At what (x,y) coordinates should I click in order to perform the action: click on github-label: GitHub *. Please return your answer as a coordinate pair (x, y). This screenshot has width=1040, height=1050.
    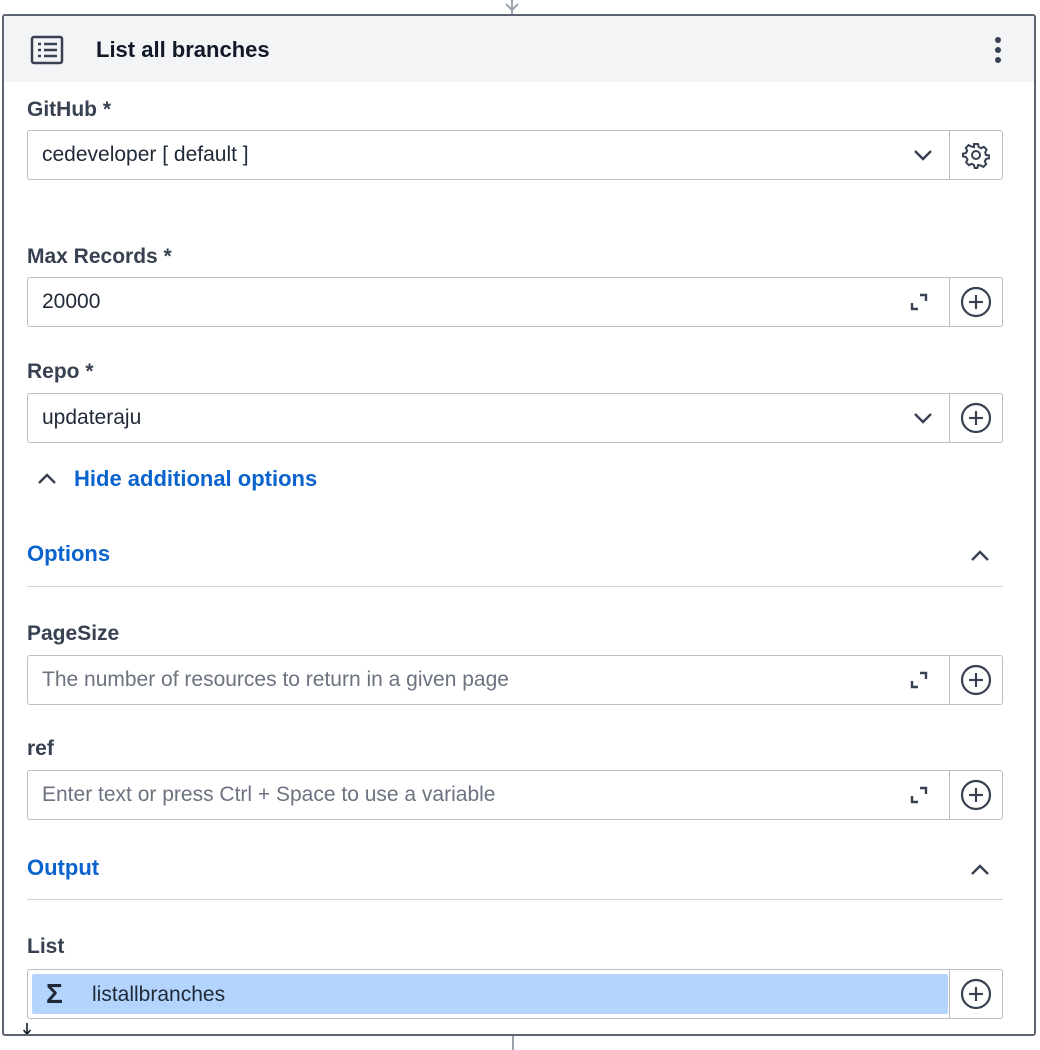
    Looking at the image, I should click on (69, 109).